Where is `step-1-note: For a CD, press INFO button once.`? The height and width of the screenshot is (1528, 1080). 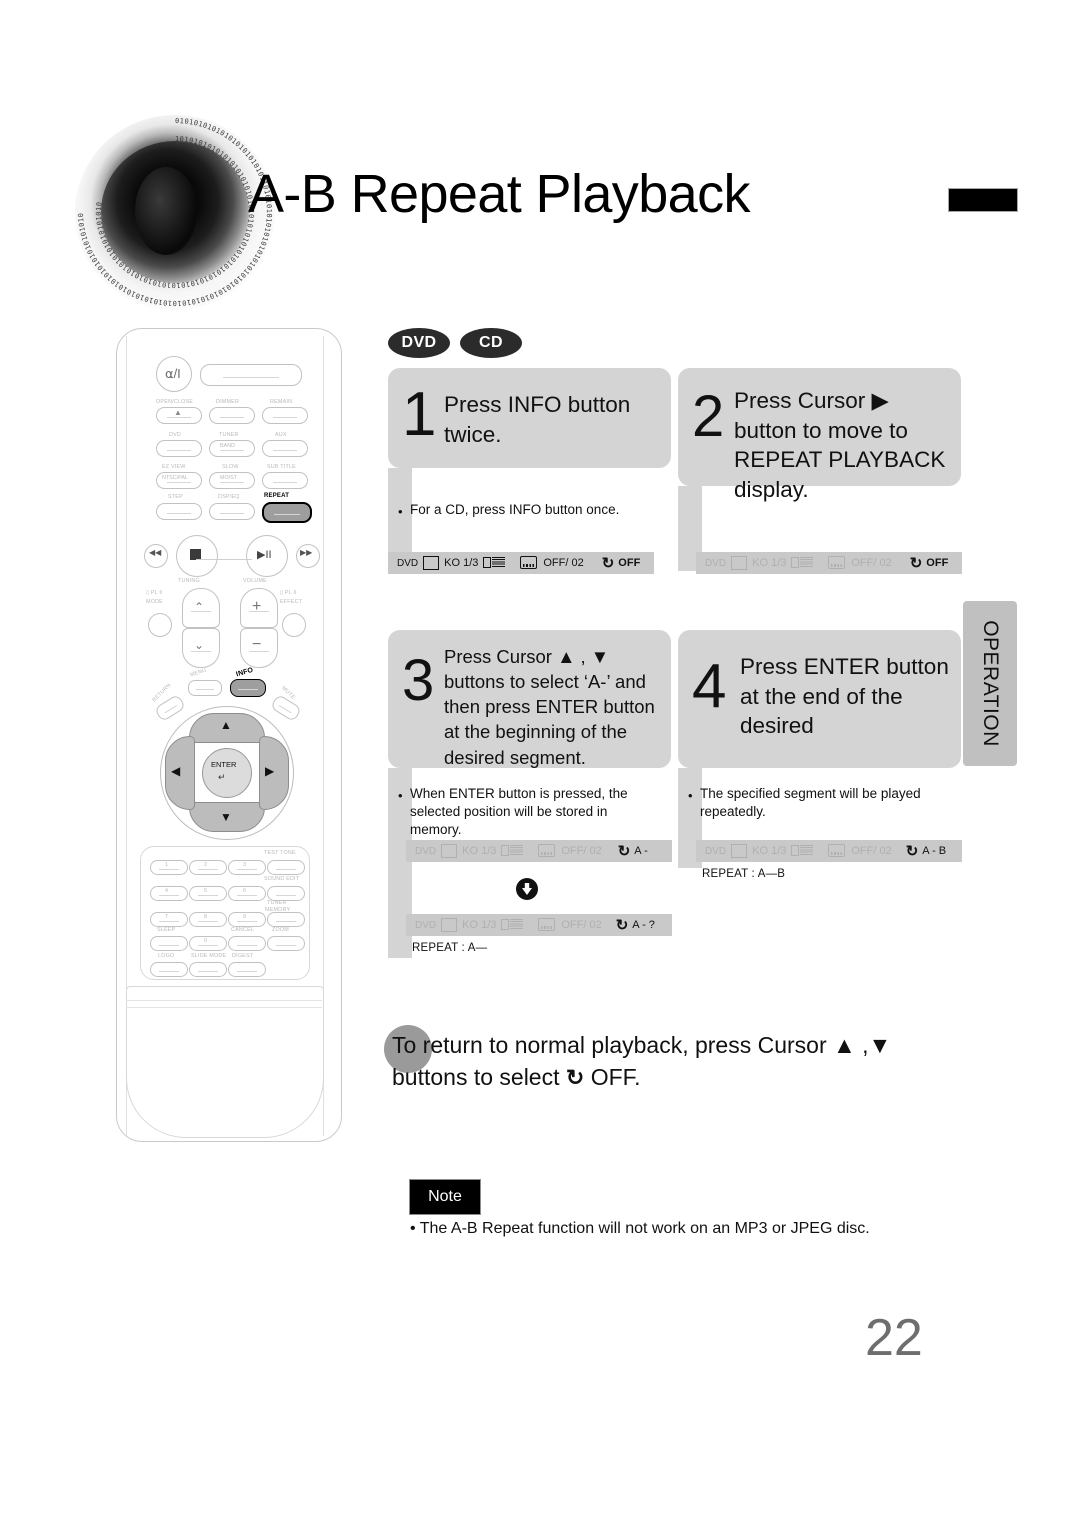
step-1-note: For a CD, press INFO button once. is located at coordinates (515, 509).